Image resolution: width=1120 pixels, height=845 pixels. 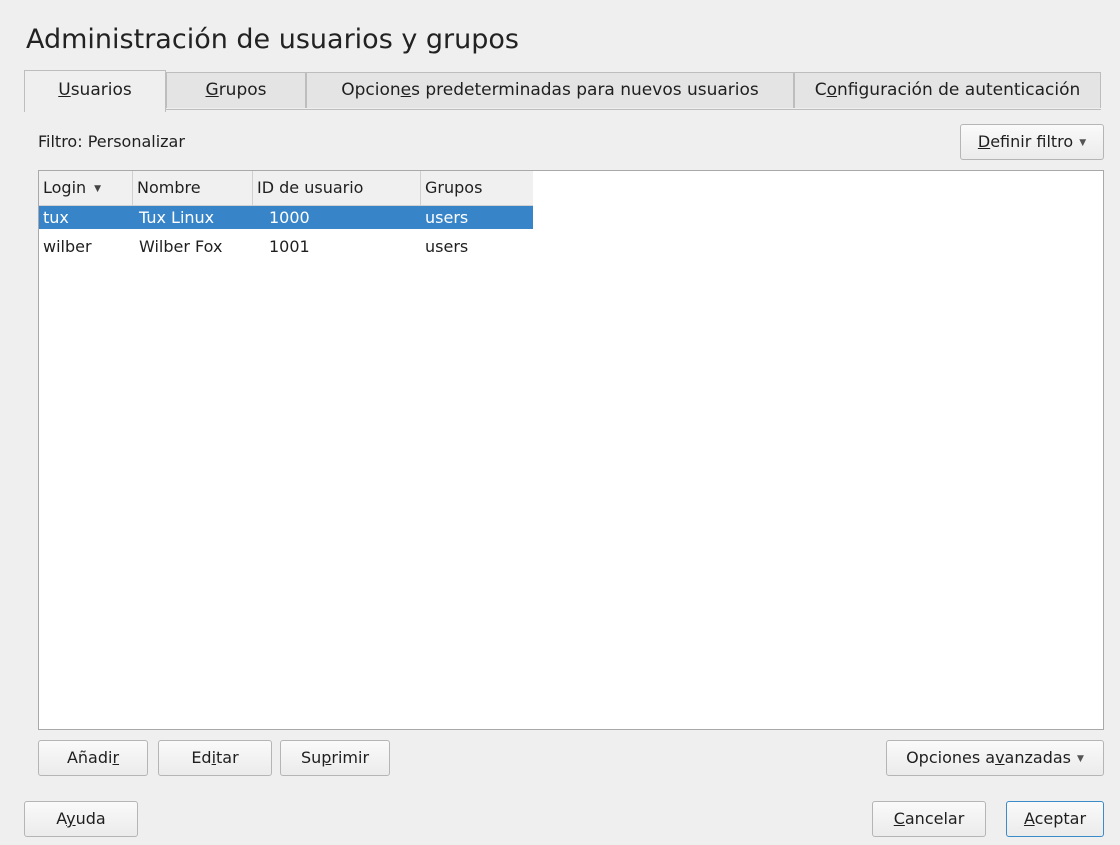 I want to click on column-header-login: Login ▼, so click(x=86, y=188).